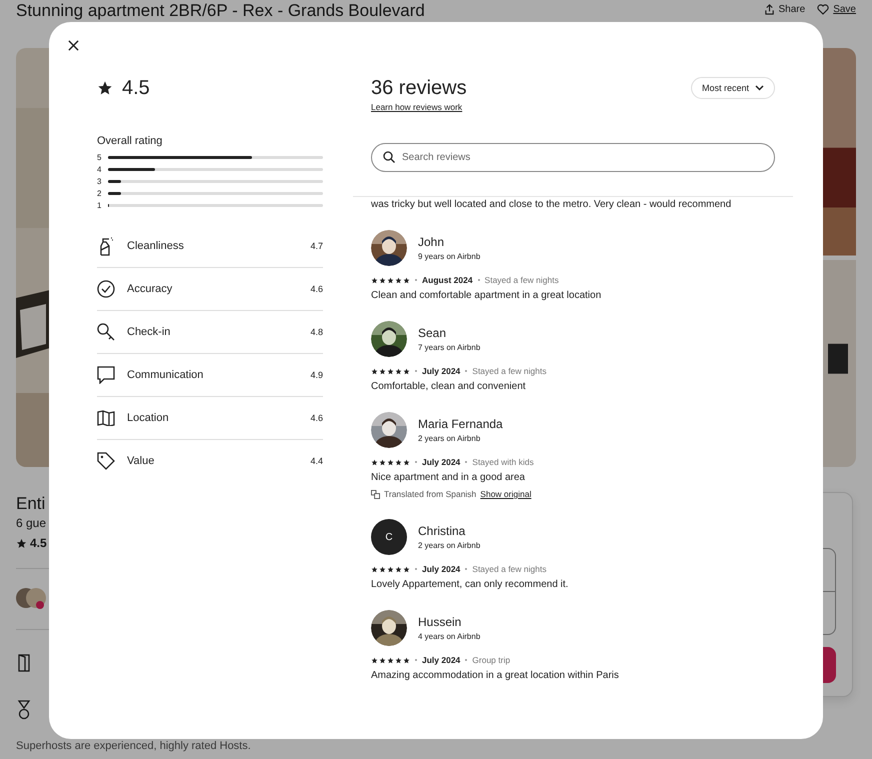 The width and height of the screenshot is (872, 759). I want to click on category-score: 4.4, so click(316, 461).